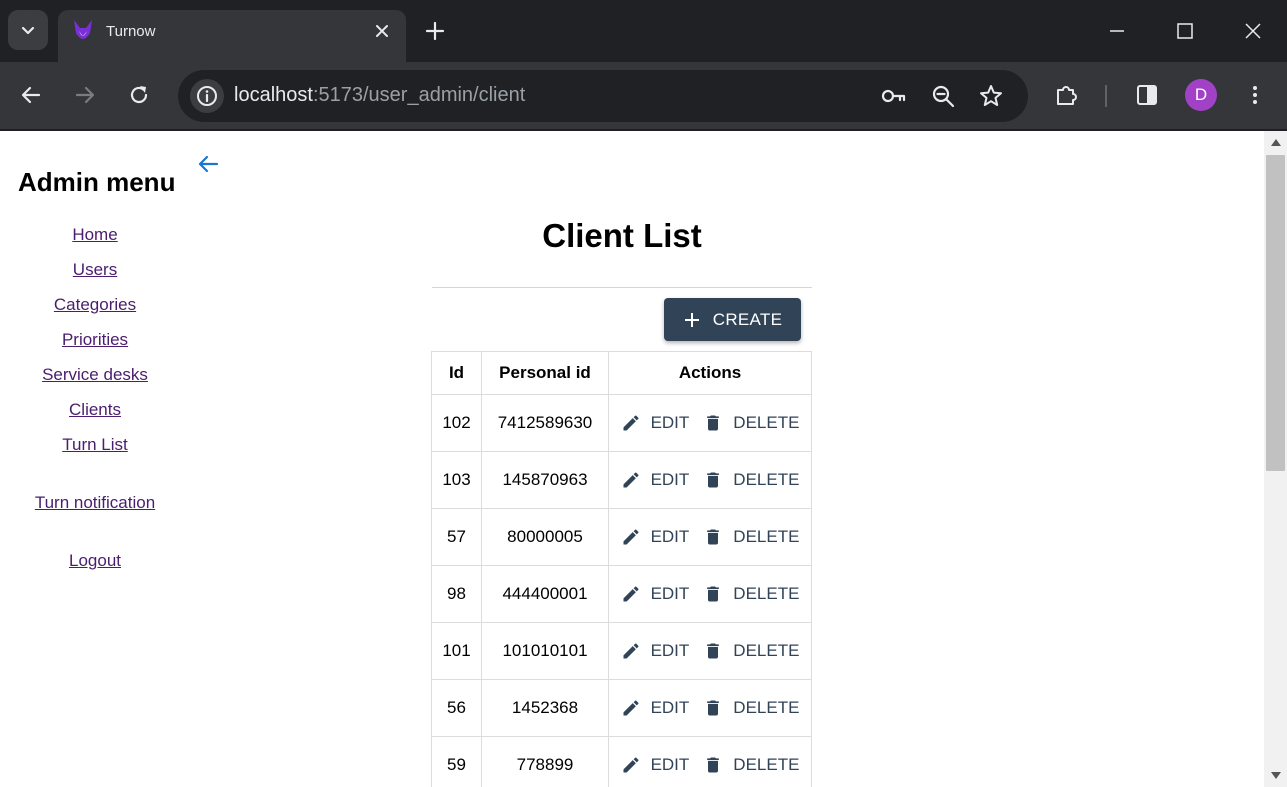 The height and width of the screenshot is (787, 1287). What do you see at coordinates (97, 182) in the screenshot?
I see `sidebar-title: Admin menu` at bounding box center [97, 182].